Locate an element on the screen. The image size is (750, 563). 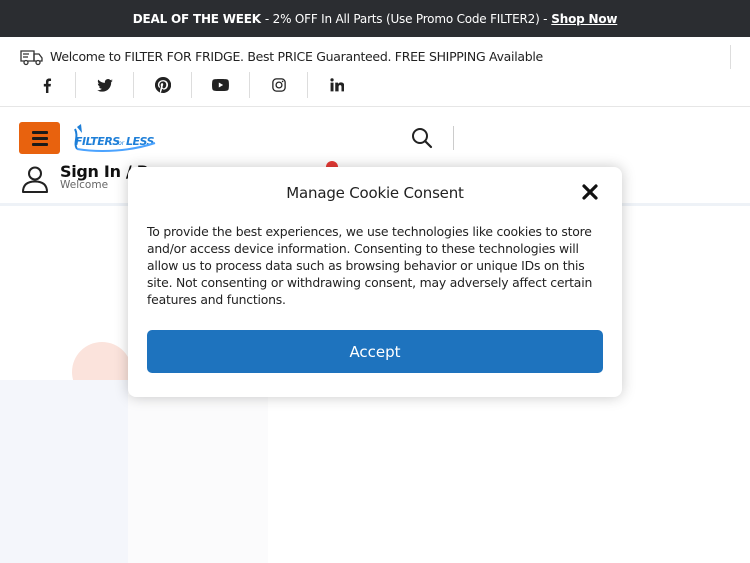
site-logo: FILTERS for LESS is located at coordinates (114, 138).